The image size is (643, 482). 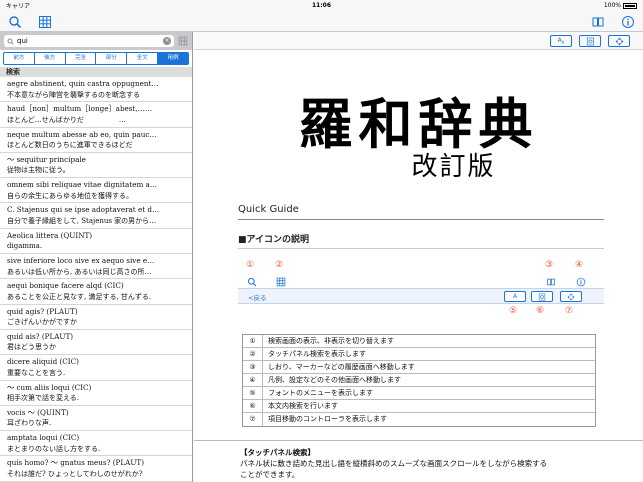 I want to click on font-icon: A, so click(x=515, y=296).